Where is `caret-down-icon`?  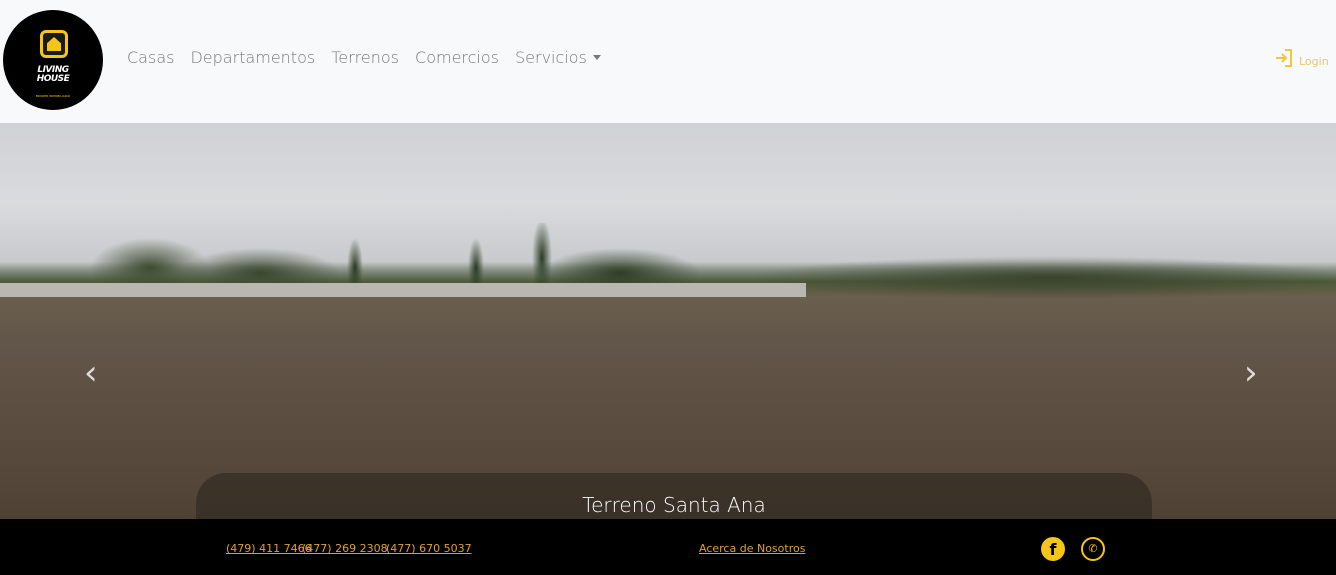
caret-down-icon is located at coordinates (596, 57).